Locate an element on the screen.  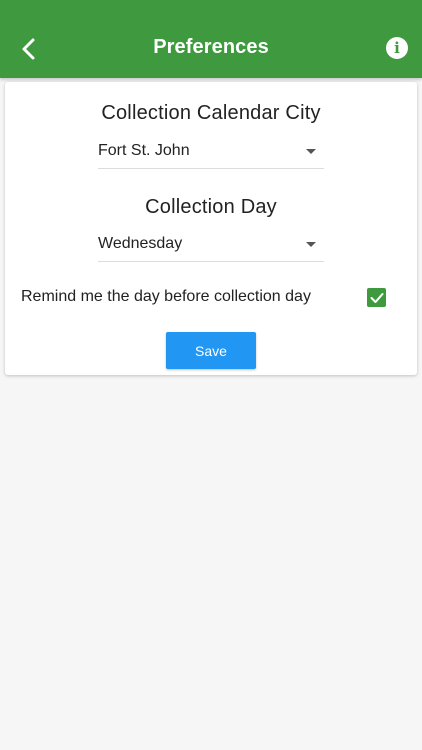
day-section-title: Collection Day is located at coordinates (211, 207).